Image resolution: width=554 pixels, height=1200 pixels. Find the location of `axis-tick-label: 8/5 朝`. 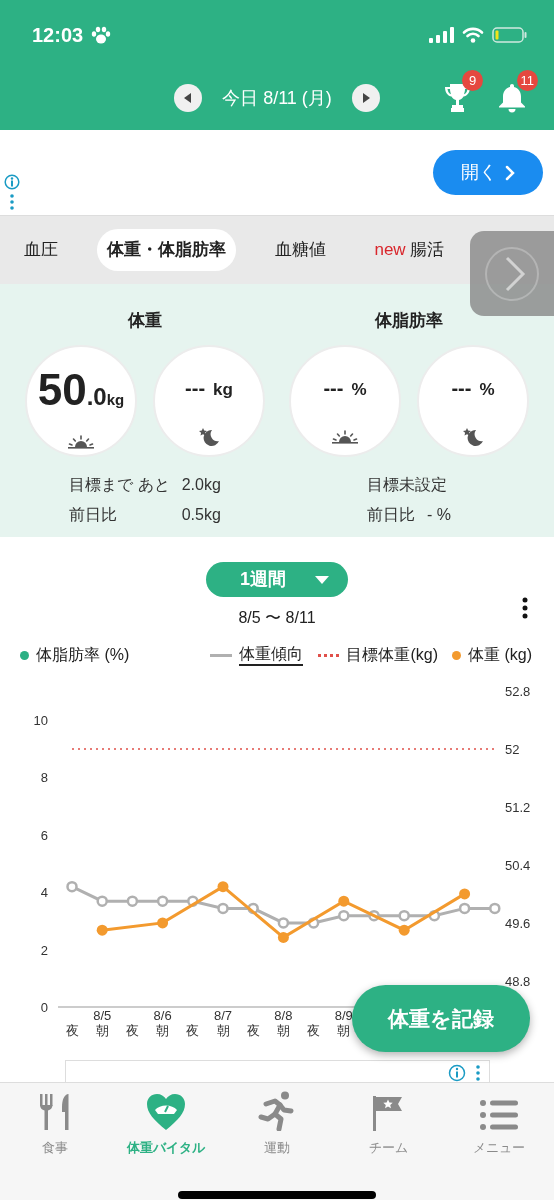

axis-tick-label: 8/5 朝 is located at coordinates (102, 1023).